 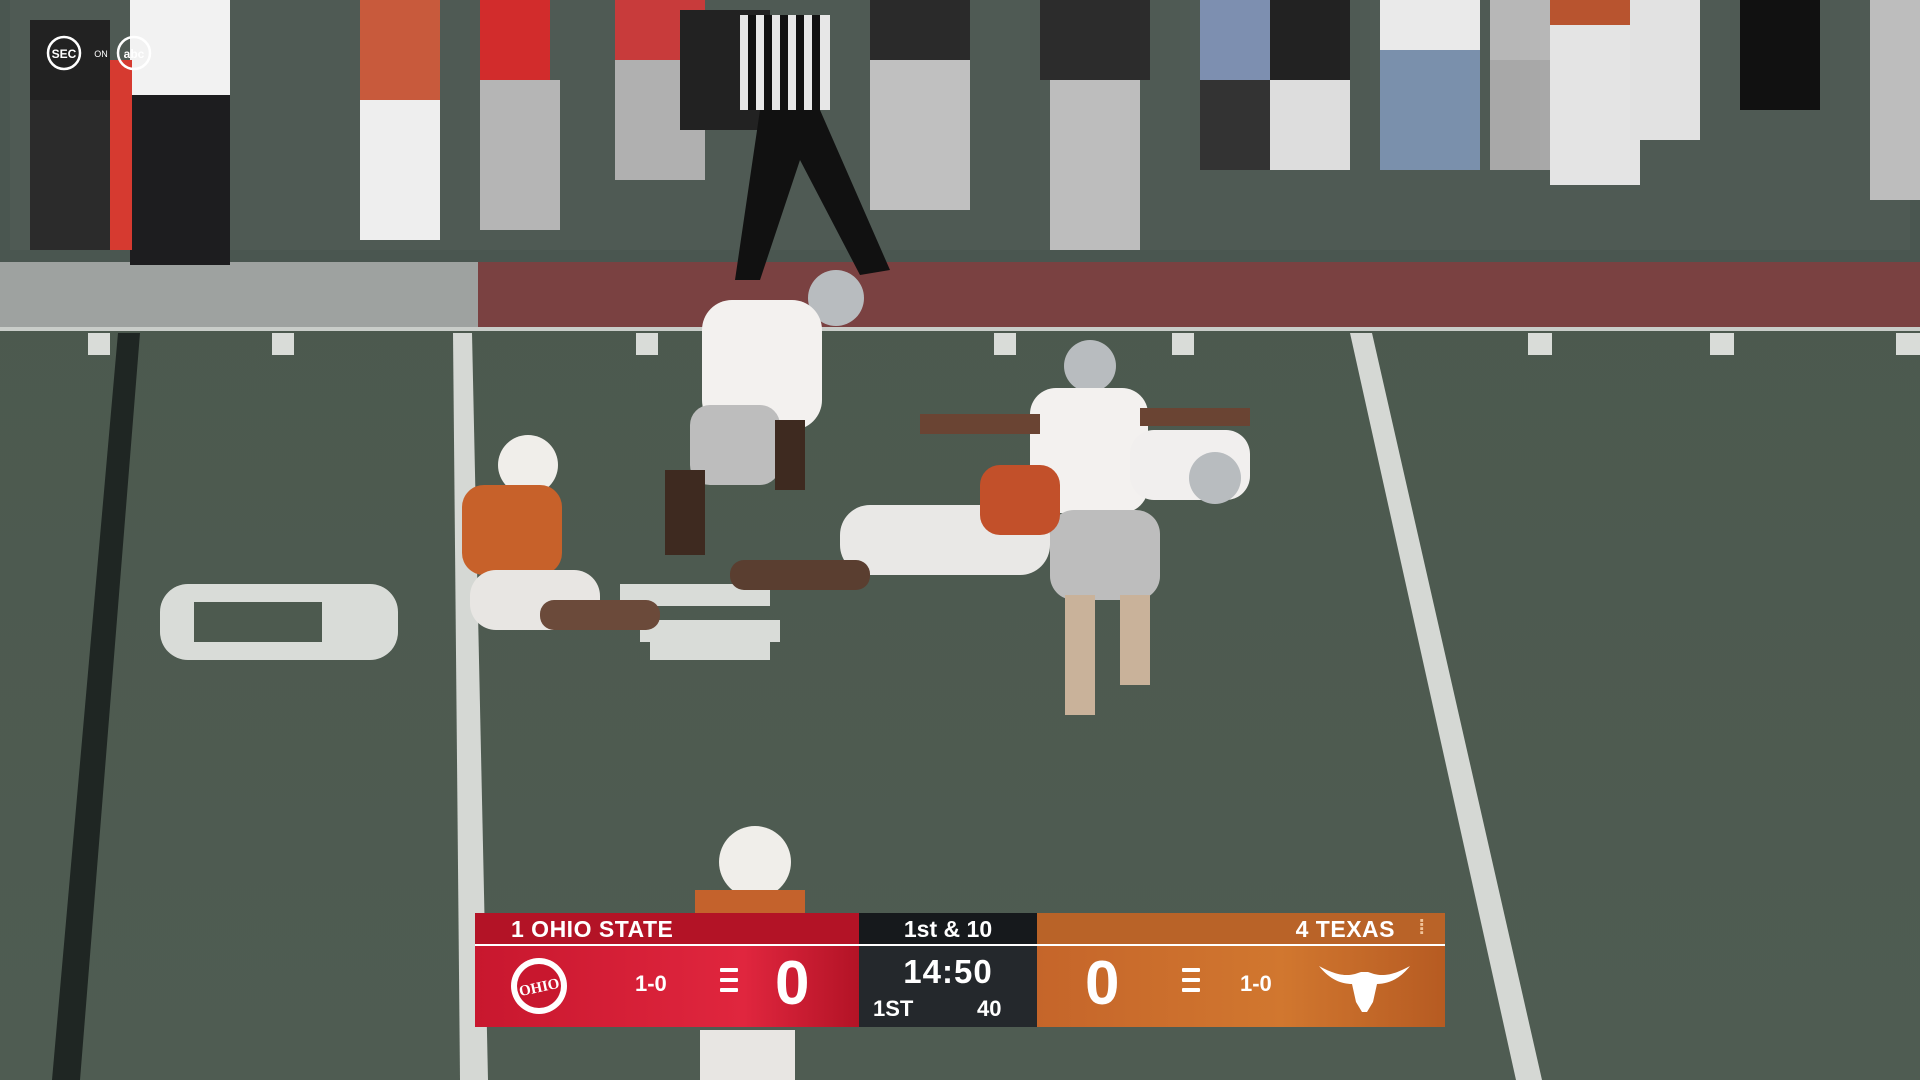 I want to click on network-bug: SEC ON abc, so click(x=106, y=53).